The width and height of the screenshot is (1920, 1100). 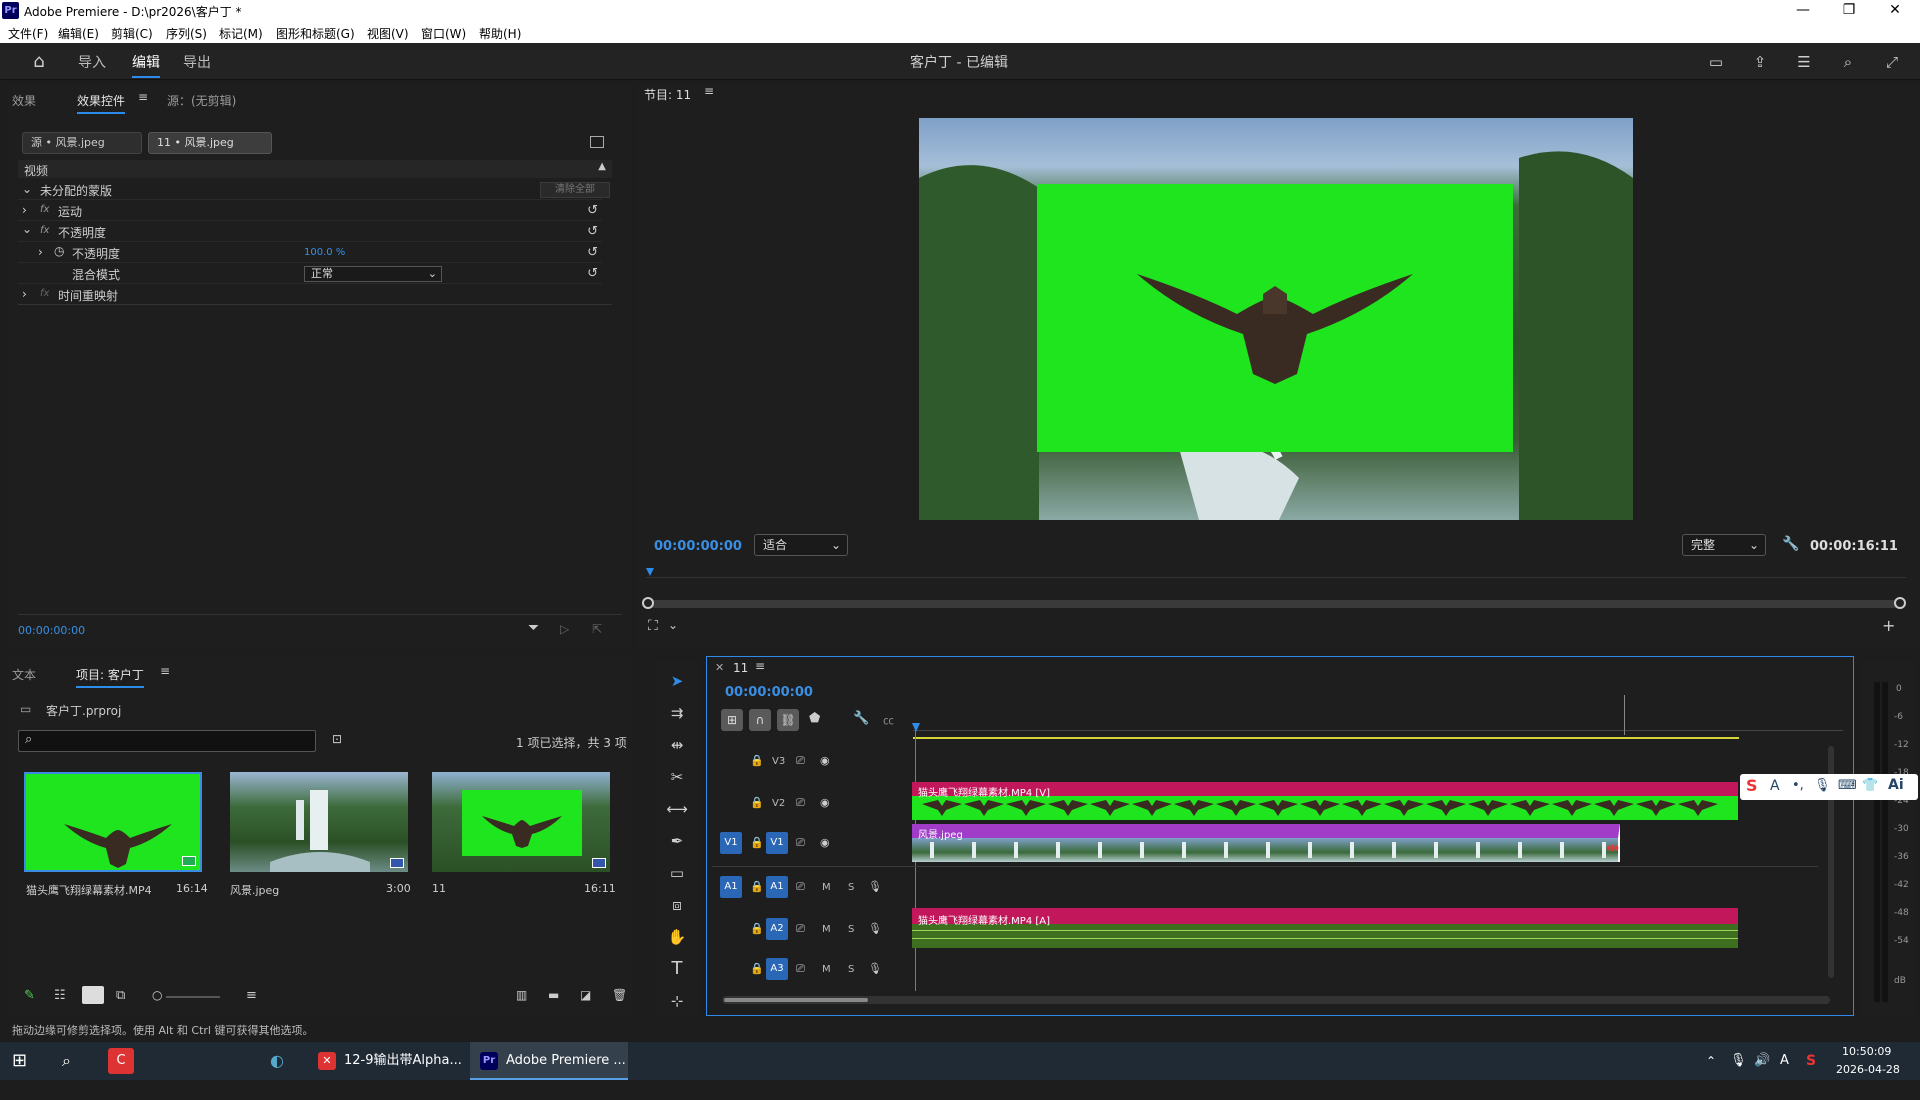 What do you see at coordinates (1274, 604) in the screenshot?
I see `zoom-scrollbar` at bounding box center [1274, 604].